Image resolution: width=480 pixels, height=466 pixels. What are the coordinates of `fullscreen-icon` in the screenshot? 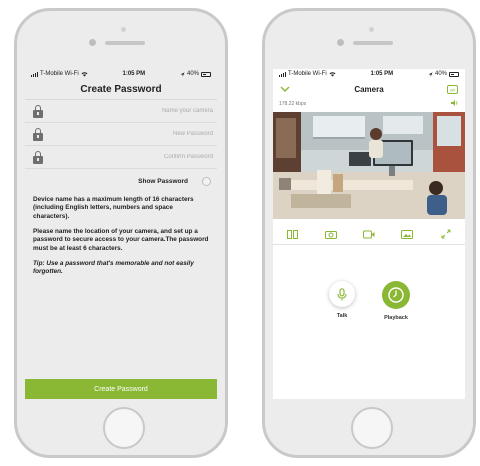 It's located at (446, 234).